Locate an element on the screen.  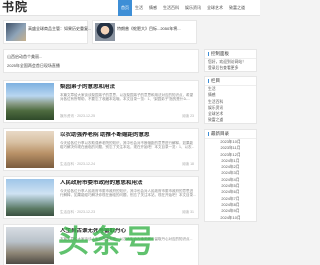
article-title: 人民政府市委市政府的意思和用法 is located at coordinates (128, 183).